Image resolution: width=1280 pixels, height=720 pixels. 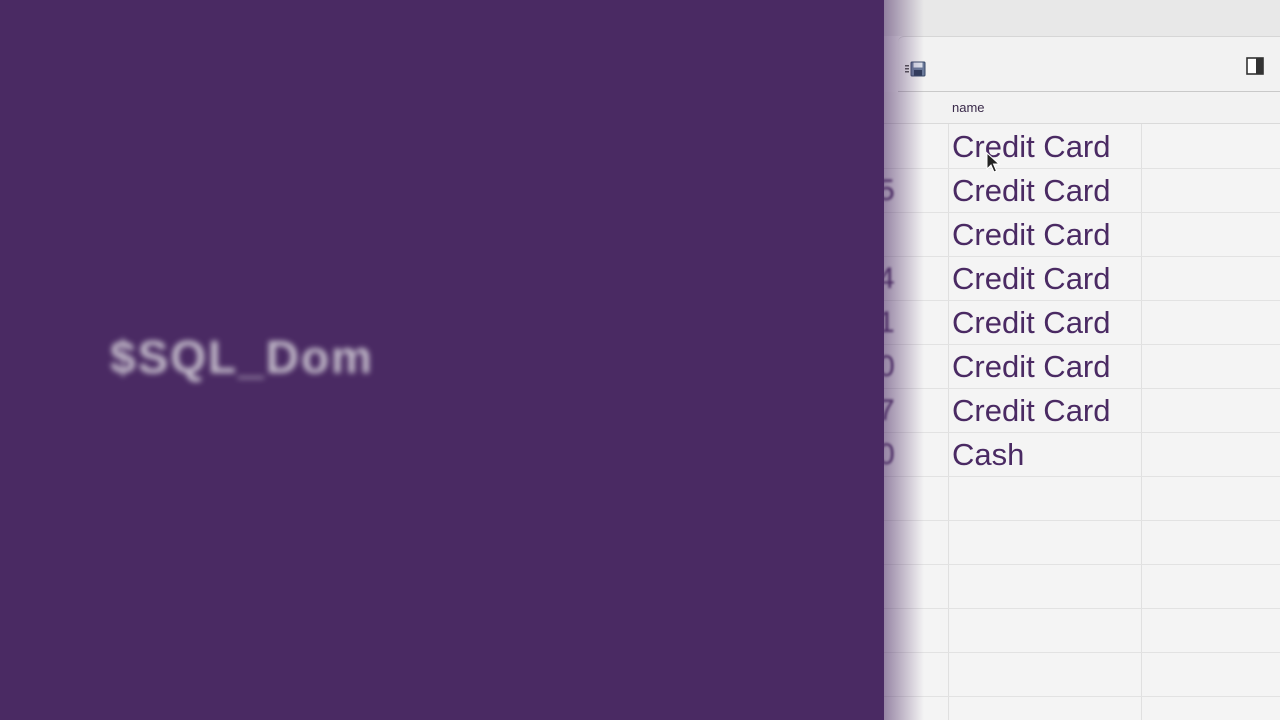 I want to click on table-row: 4 Credit Card, so click(x=1082, y=278).